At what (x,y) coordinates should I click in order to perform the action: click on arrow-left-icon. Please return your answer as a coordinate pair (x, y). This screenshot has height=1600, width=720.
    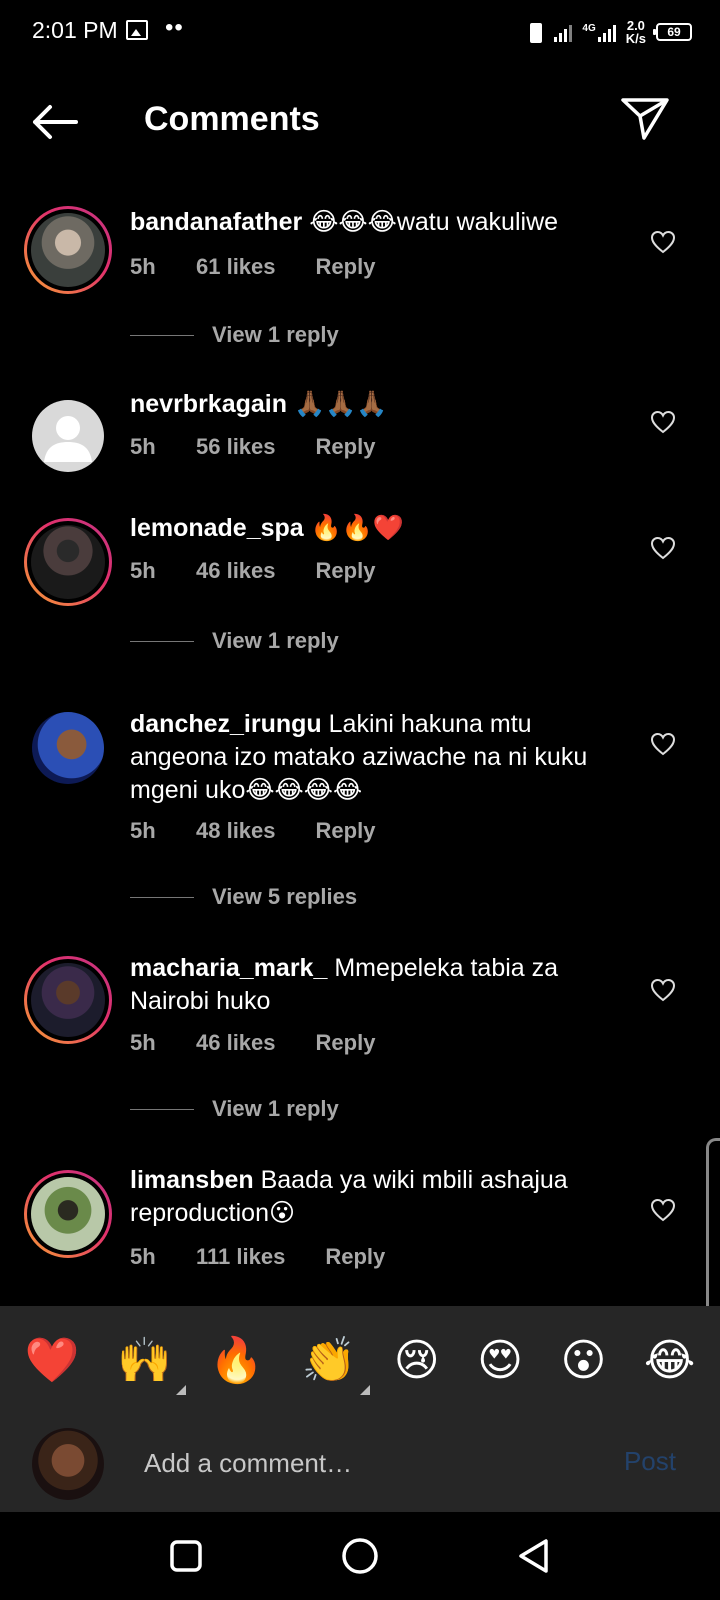
    Looking at the image, I should click on (54, 122).